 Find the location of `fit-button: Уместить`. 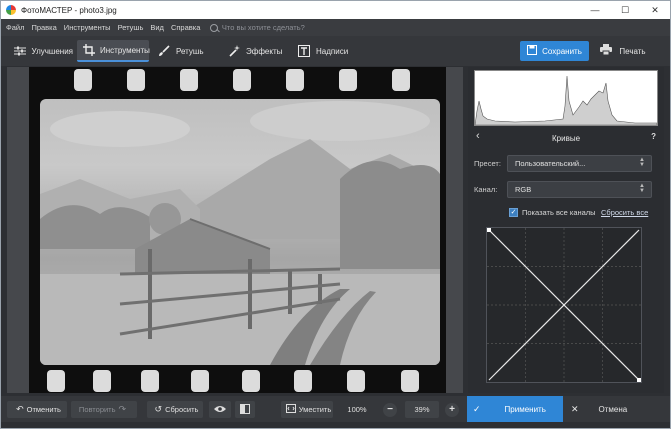

fit-button: Уместить is located at coordinates (307, 409).